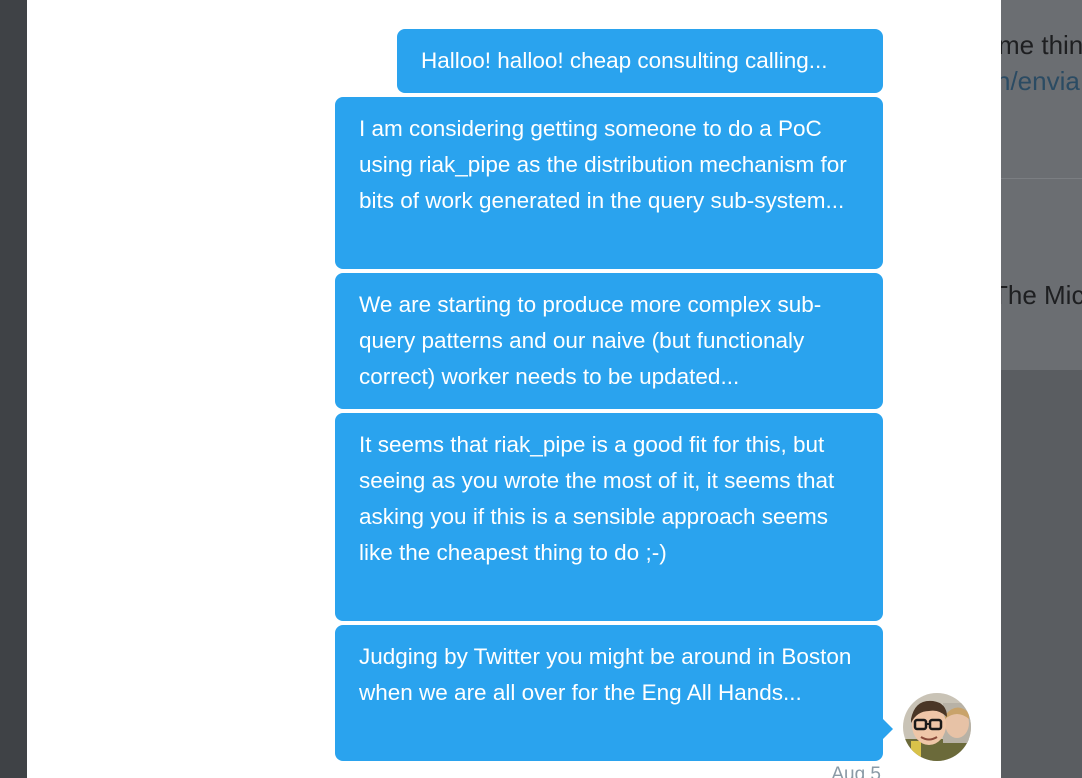  Describe the element at coordinates (1040, 45) in the screenshot. I see `background-text: me thin` at that location.